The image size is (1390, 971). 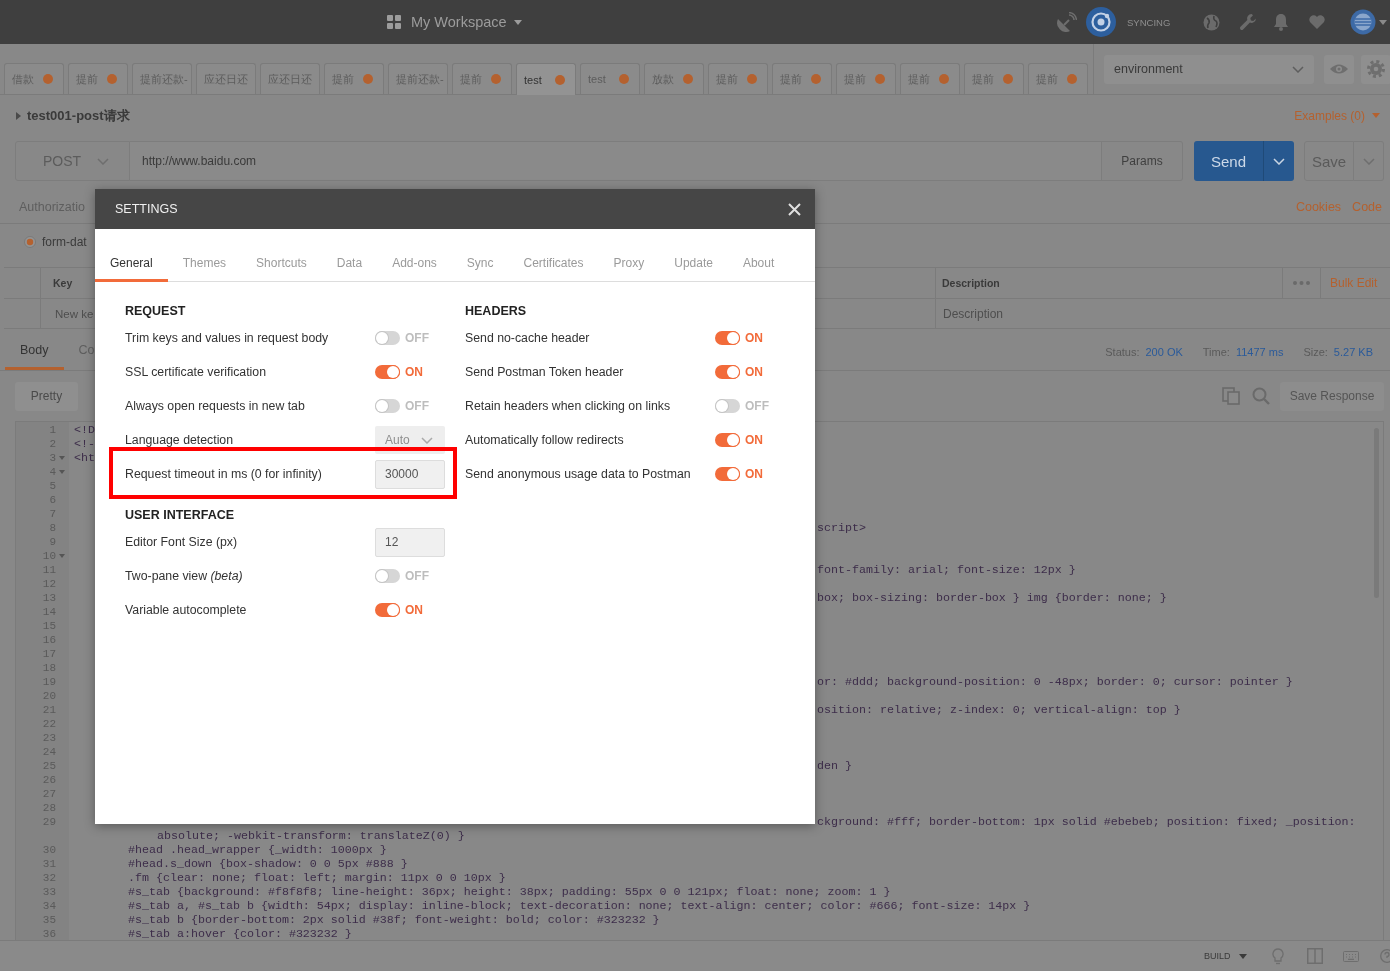 What do you see at coordinates (34, 349) in the screenshot?
I see `response-tab: Body` at bounding box center [34, 349].